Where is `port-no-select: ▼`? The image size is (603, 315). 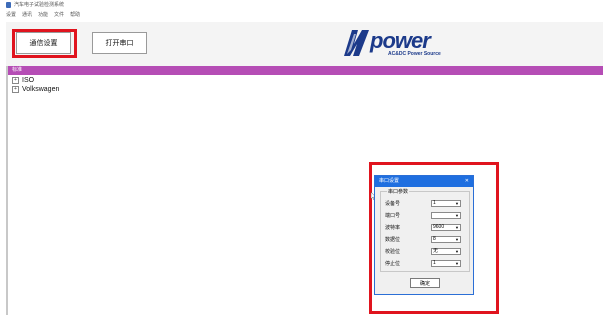 port-no-select: ▼ is located at coordinates (446, 215).